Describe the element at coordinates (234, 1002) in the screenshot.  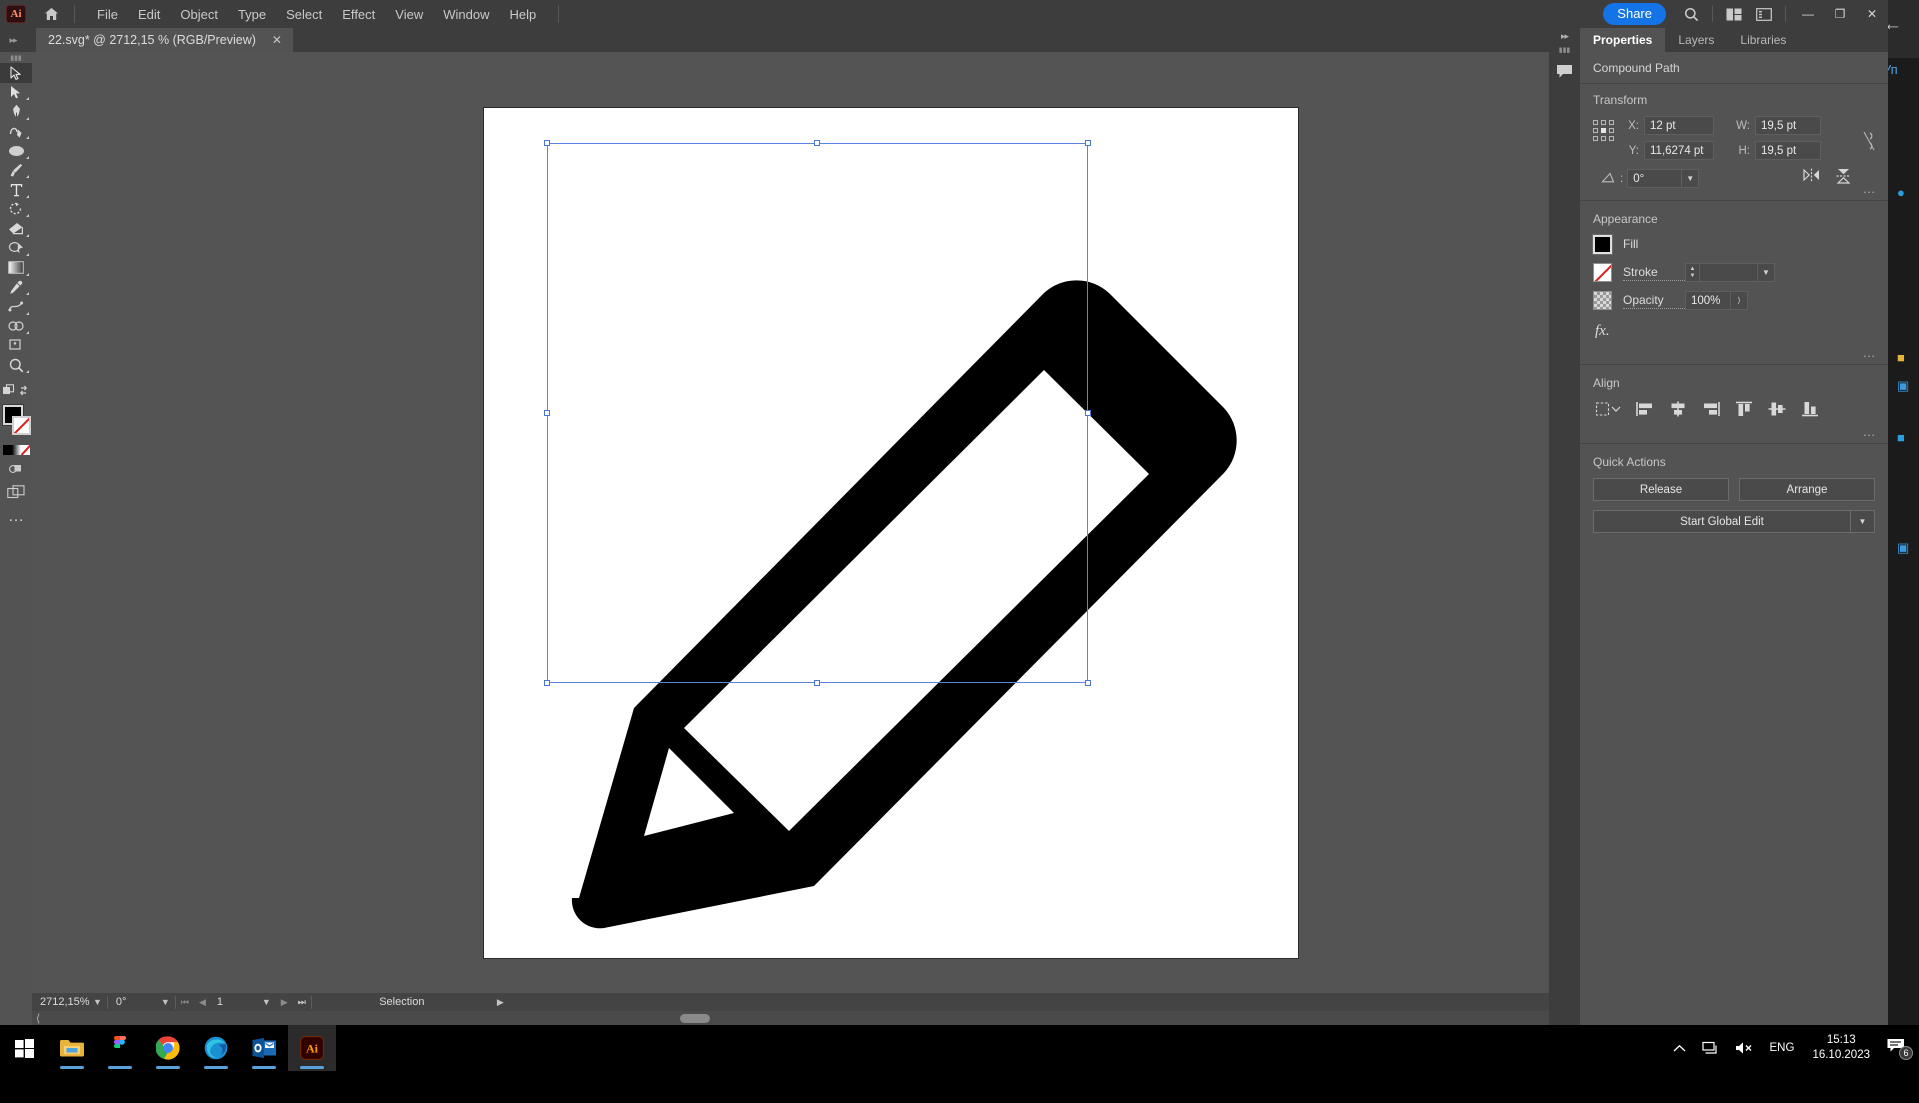
I see `artboard-number-field: 1` at that location.